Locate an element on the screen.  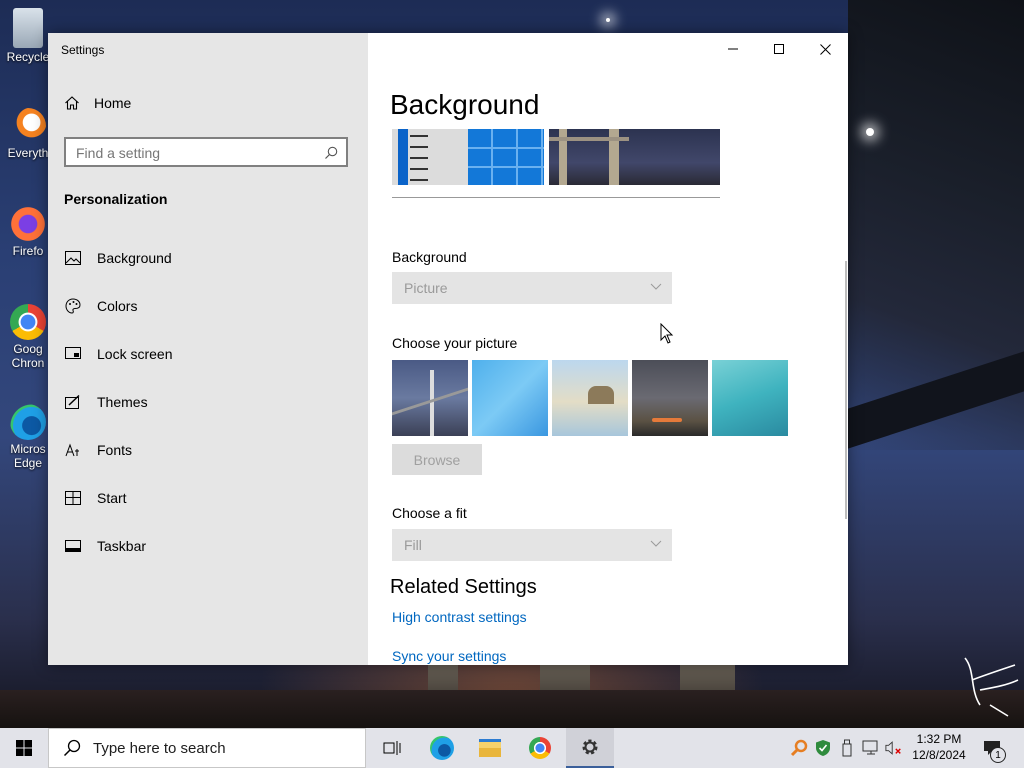
taskbar-chrome is located at coordinates (540, 748).